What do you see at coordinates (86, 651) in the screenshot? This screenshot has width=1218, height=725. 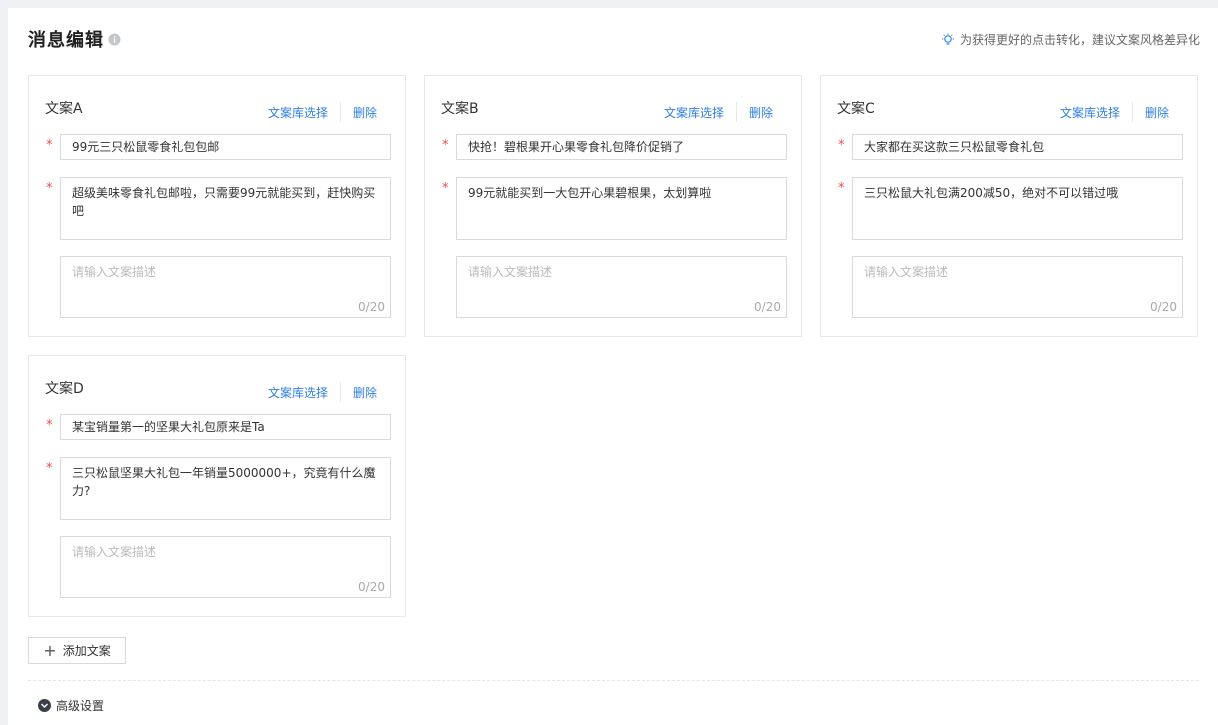 I see `add-copy-label: 添加文案` at bounding box center [86, 651].